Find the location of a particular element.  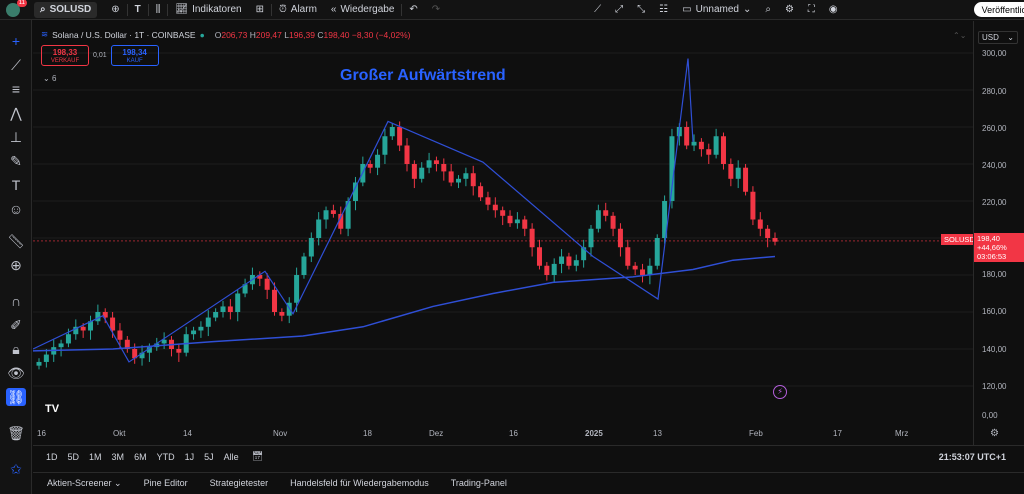

flash-icon: ⚡︎ is located at coordinates (780, 392).